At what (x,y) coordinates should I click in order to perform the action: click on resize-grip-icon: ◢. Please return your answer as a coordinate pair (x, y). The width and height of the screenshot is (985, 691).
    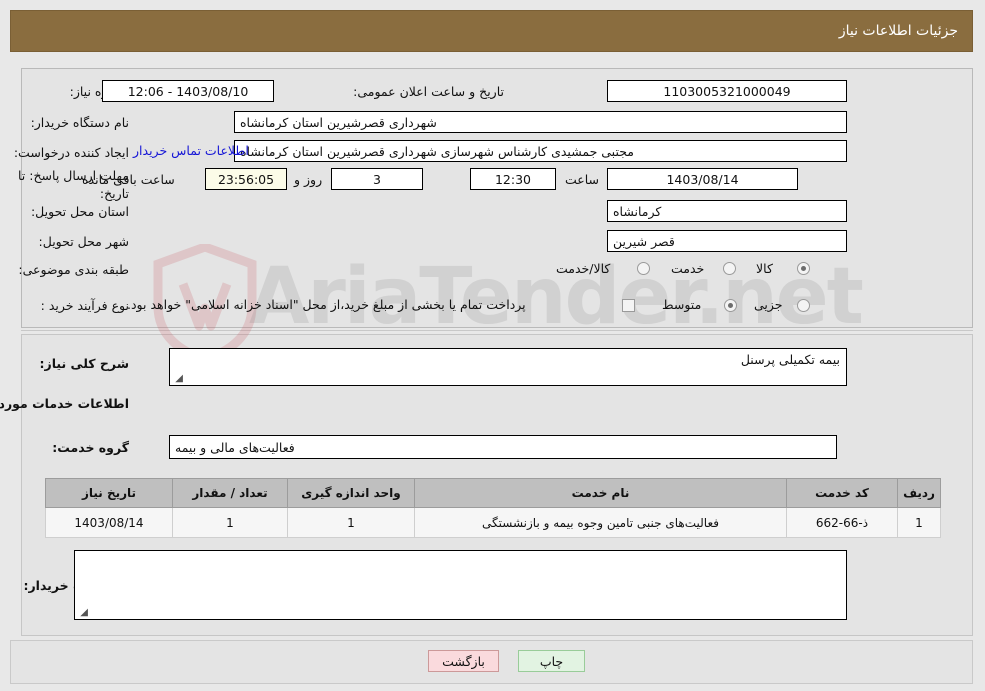
    Looking at the image, I should click on (179, 379).